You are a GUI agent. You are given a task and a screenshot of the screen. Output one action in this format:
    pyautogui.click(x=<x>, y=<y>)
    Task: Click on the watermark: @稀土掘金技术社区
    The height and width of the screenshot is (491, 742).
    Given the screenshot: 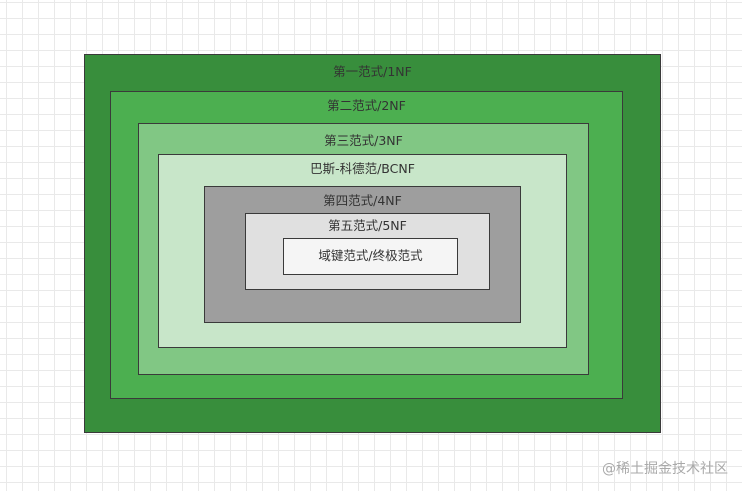 What is the action you would take?
    pyautogui.click(x=665, y=469)
    